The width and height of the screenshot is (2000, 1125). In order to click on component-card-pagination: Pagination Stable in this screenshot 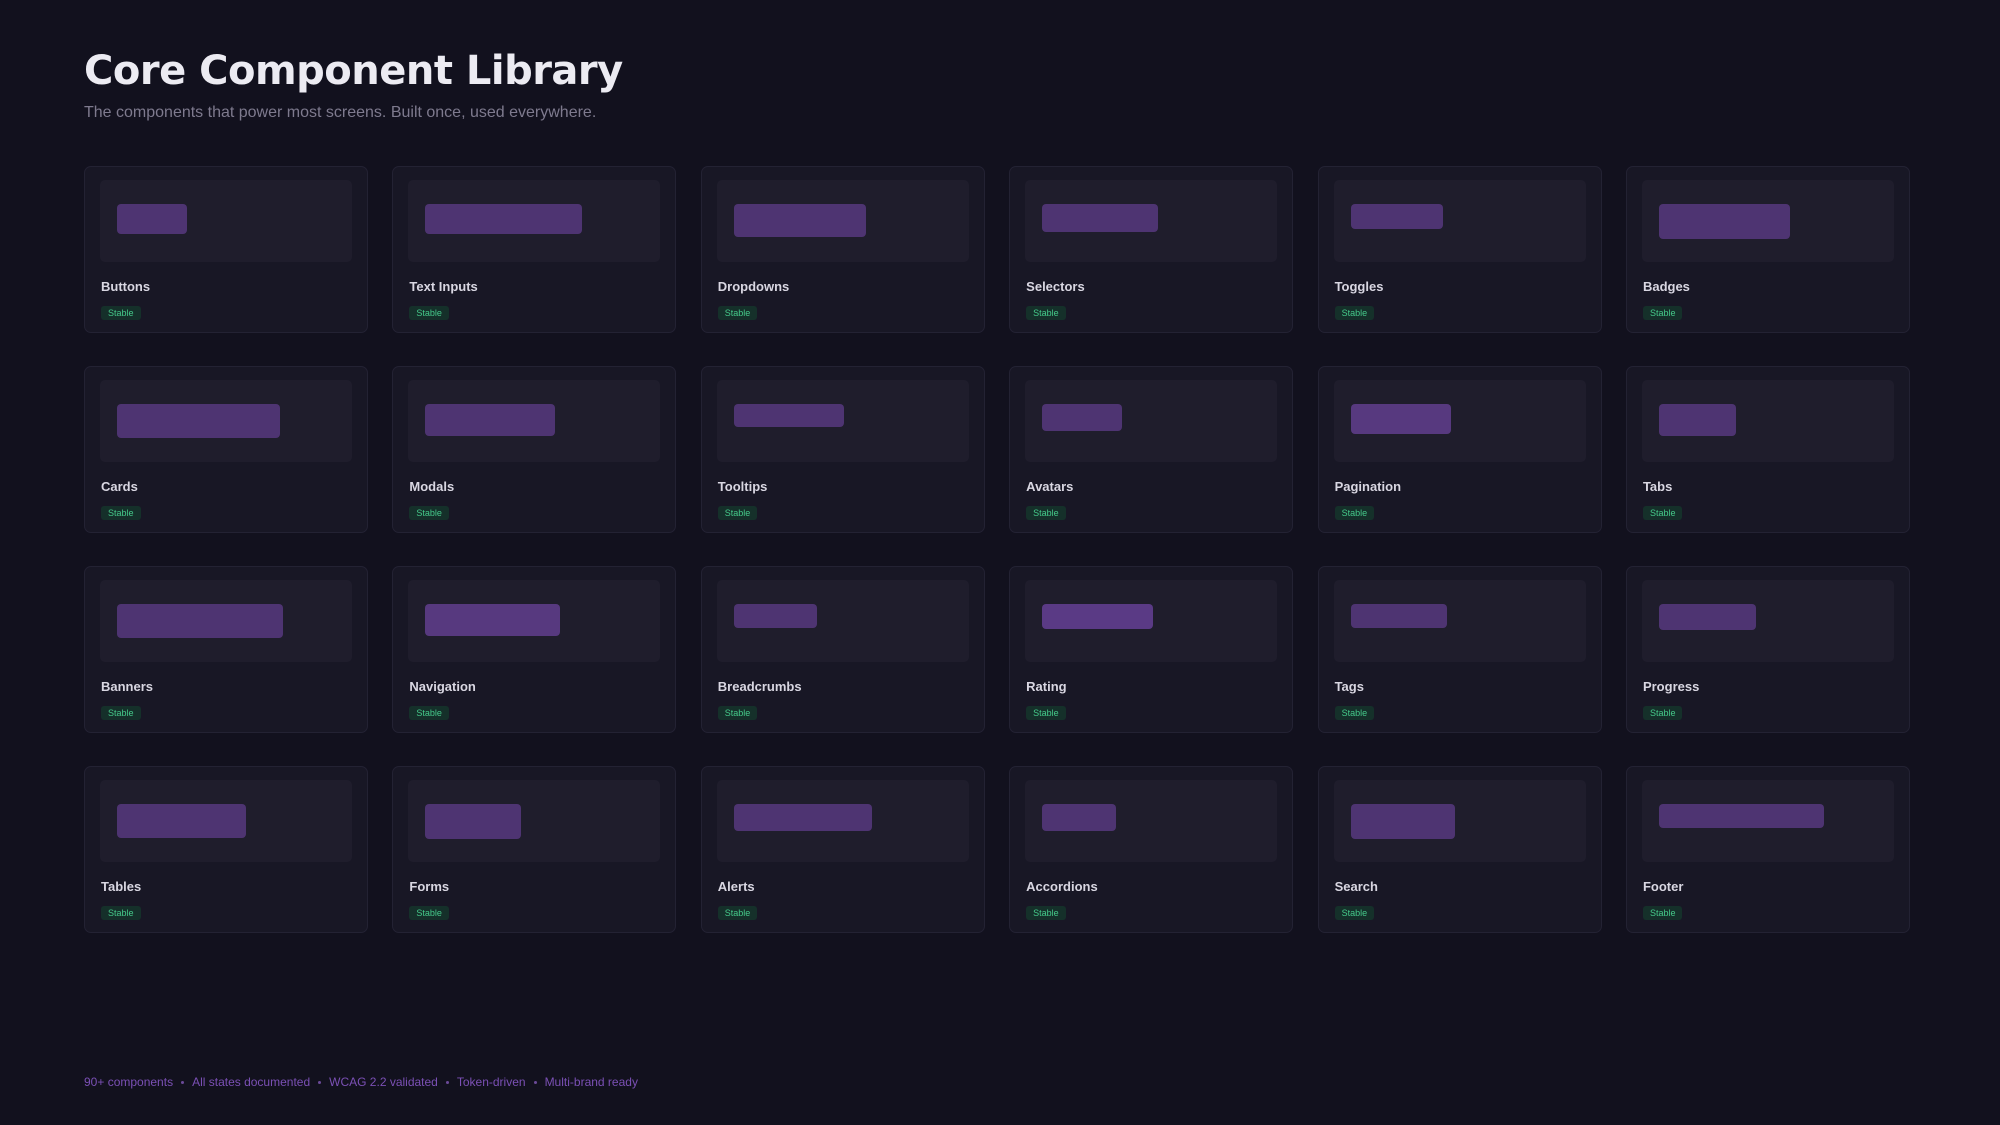, I will do `click(1459, 449)`.